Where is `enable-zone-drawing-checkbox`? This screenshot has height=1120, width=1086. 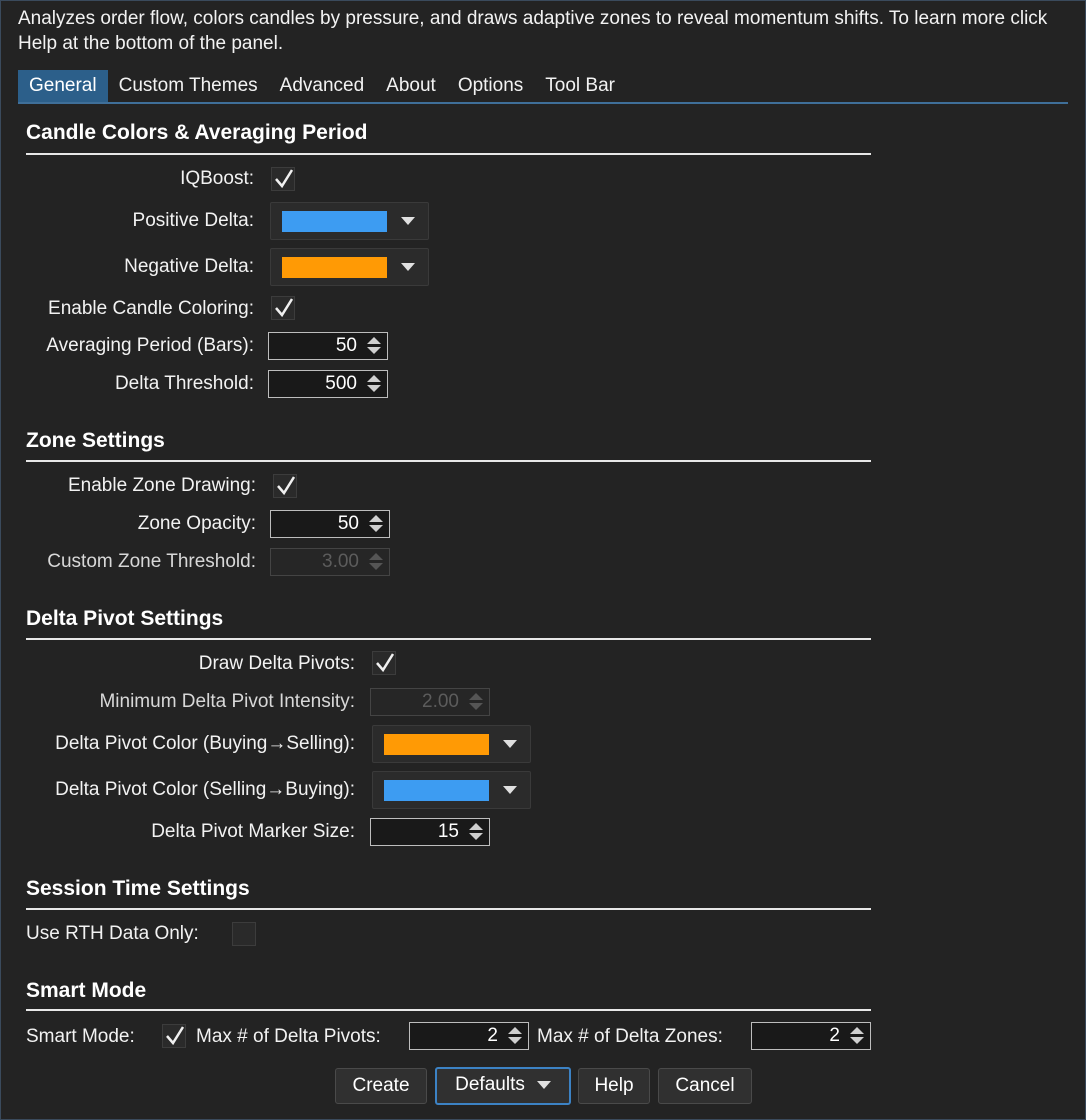
enable-zone-drawing-checkbox is located at coordinates (285, 486).